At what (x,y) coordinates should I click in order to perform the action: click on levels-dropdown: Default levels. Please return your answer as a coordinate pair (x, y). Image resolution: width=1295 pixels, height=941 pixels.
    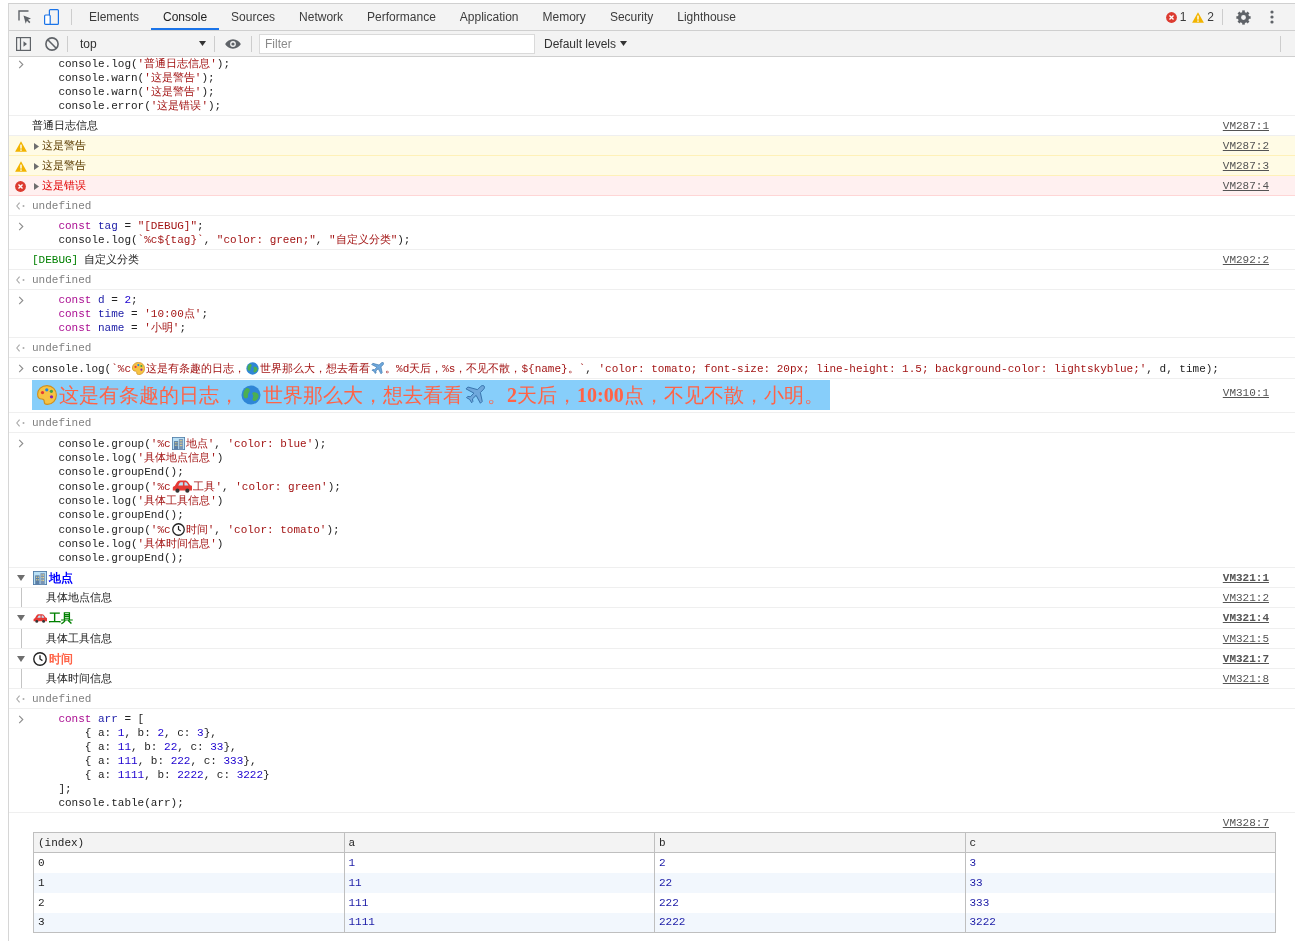
    Looking at the image, I should click on (586, 43).